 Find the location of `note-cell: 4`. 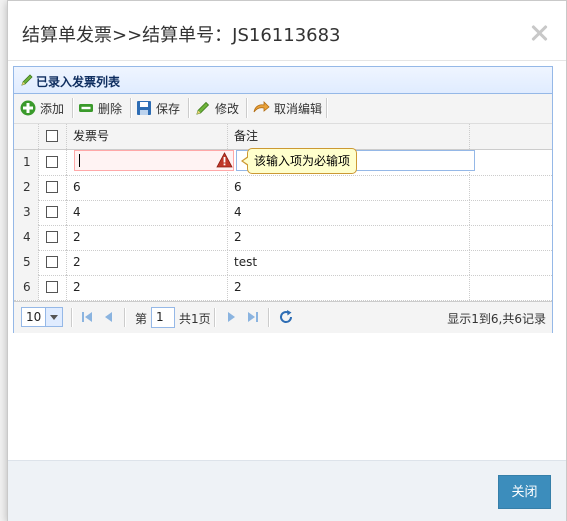

note-cell: 4 is located at coordinates (349, 212).